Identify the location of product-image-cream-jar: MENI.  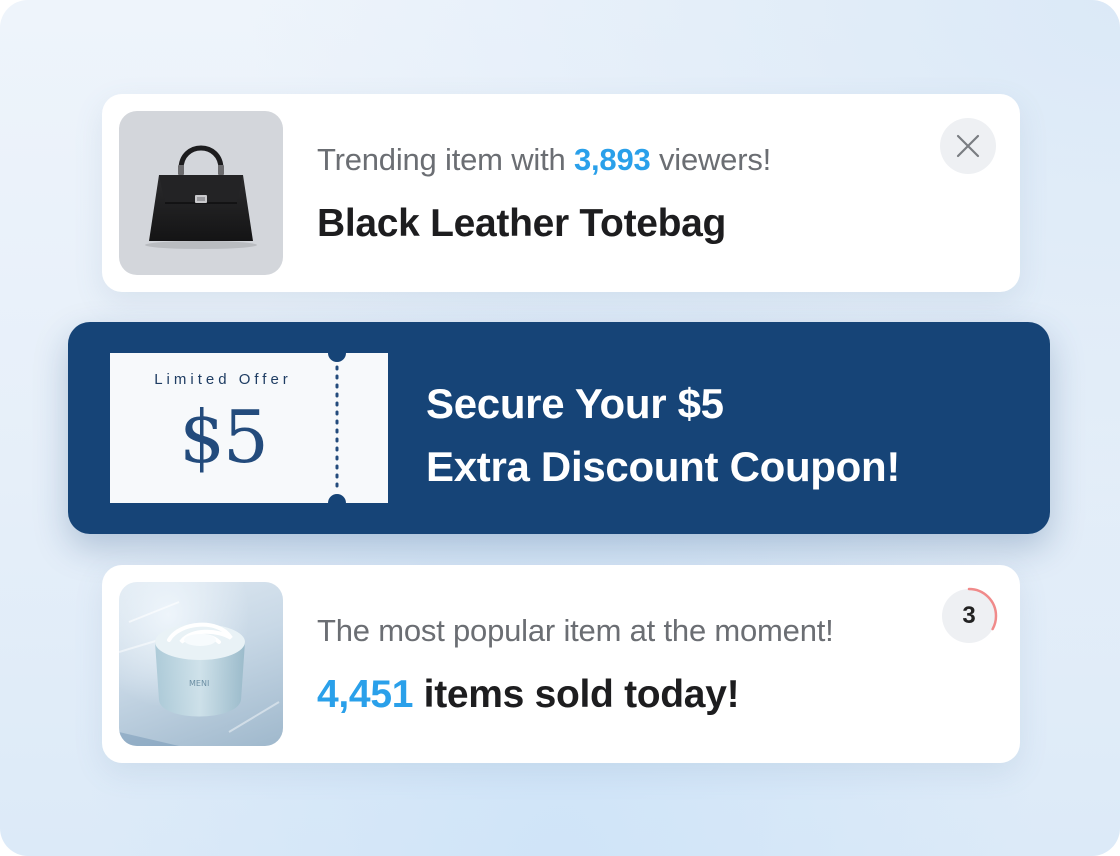
(201, 664).